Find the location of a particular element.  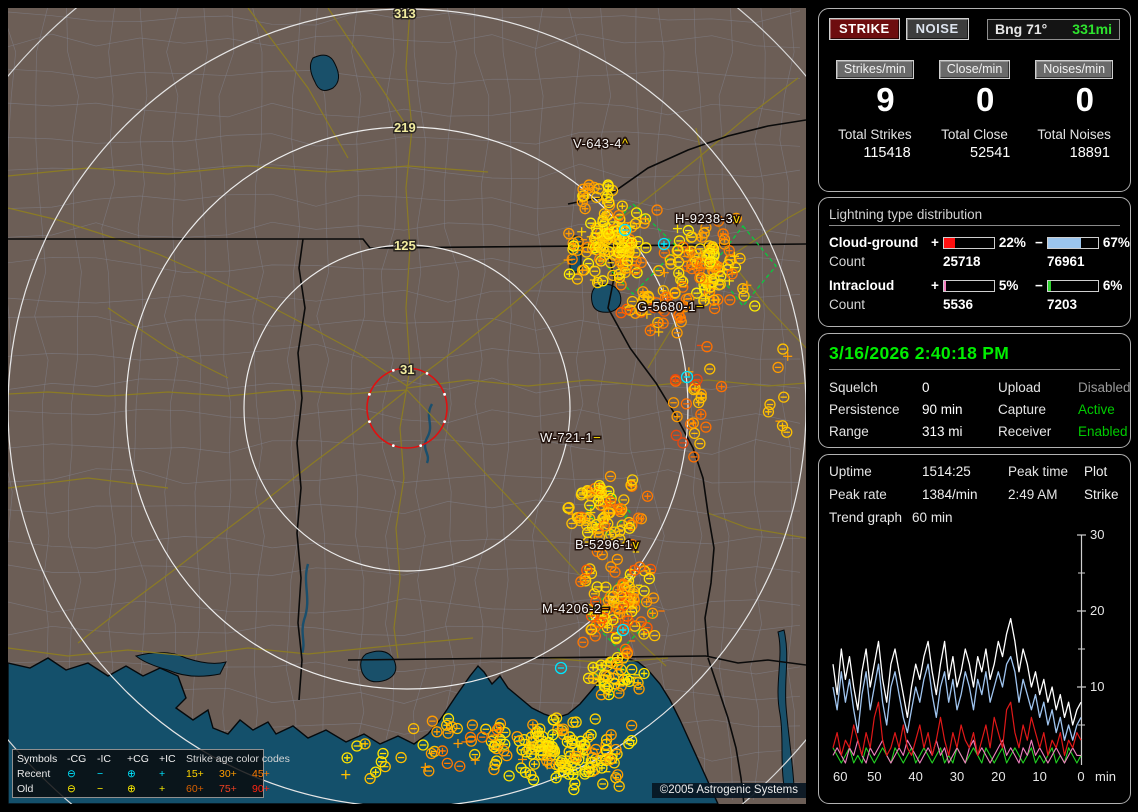

total-noises-label: Total Noises is located at coordinates (1074, 134).